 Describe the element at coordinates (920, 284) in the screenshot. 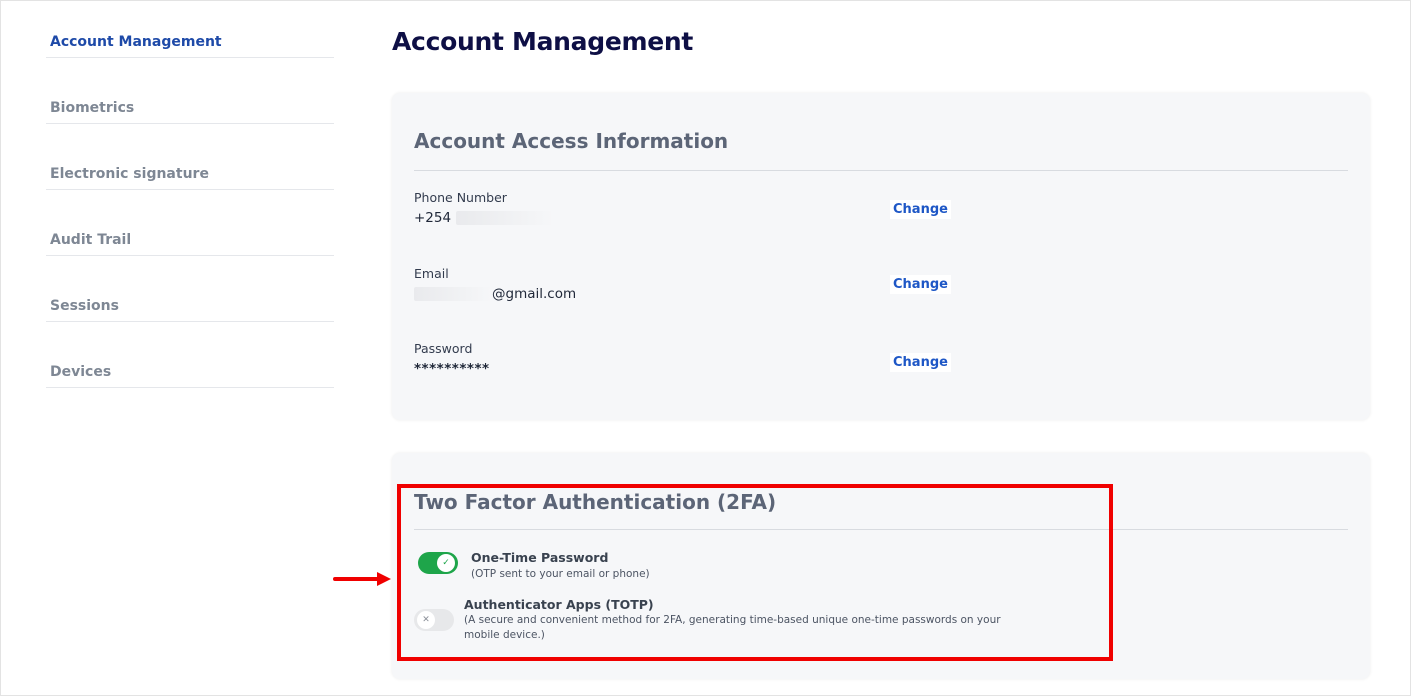

I see `change-email-button: Change` at that location.